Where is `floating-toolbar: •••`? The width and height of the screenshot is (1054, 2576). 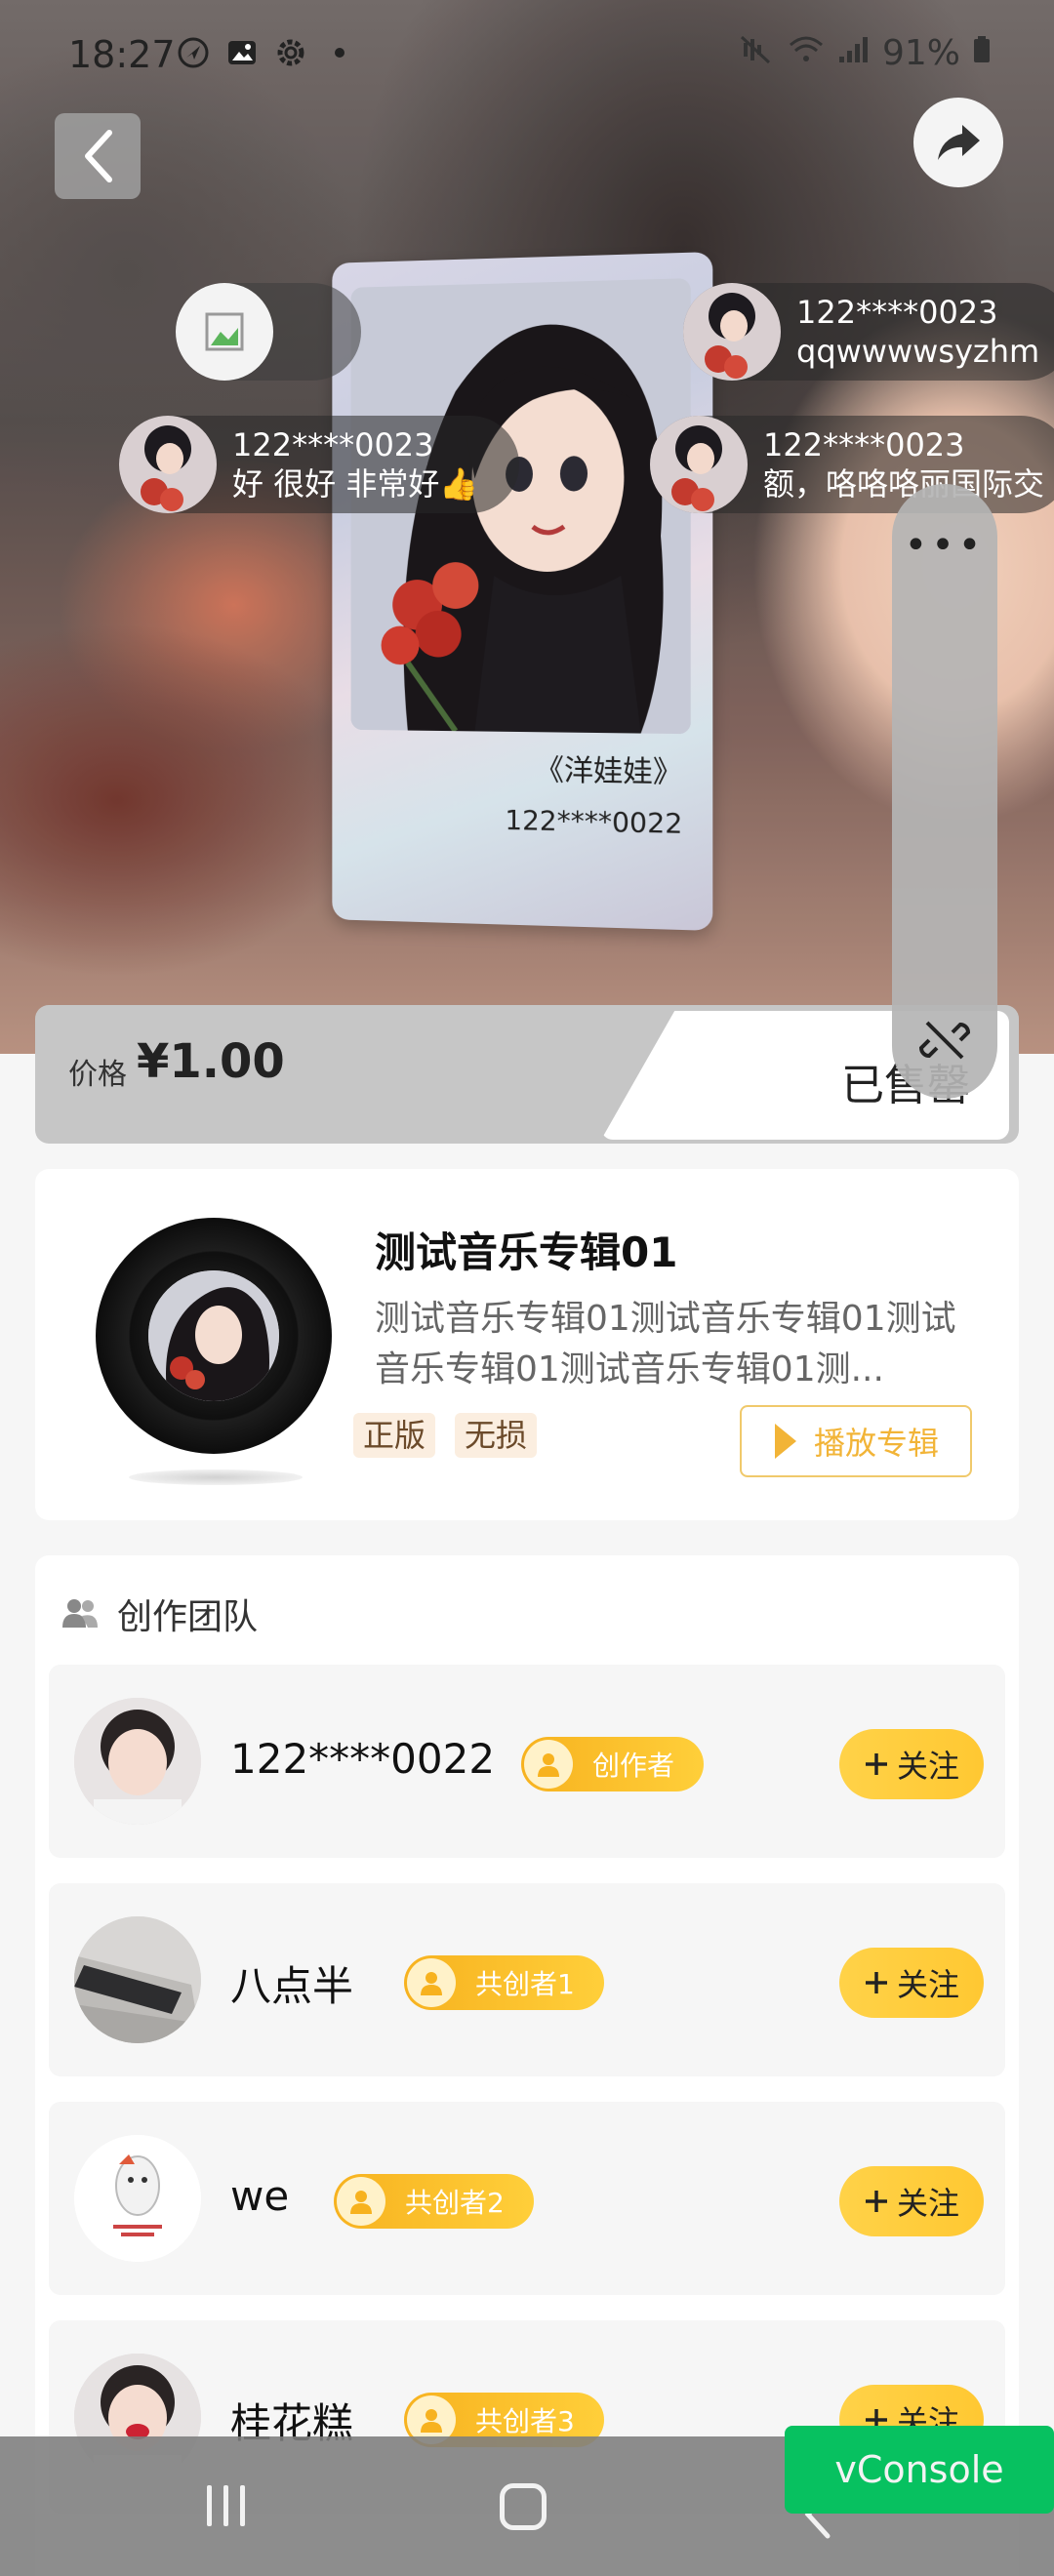 floating-toolbar: ••• is located at coordinates (944, 791).